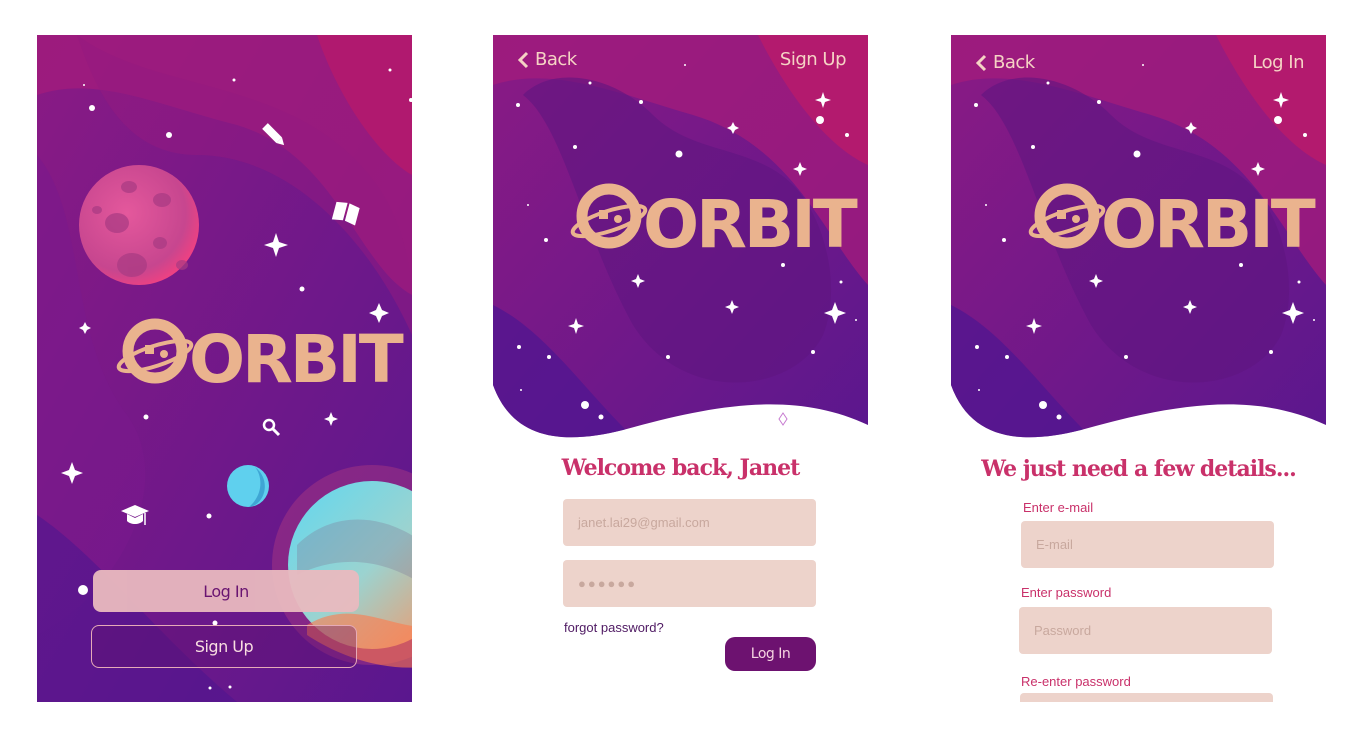 The image size is (1362, 736). What do you see at coordinates (689, 583) in the screenshot?
I see `password-field: ●●●●●●` at bounding box center [689, 583].